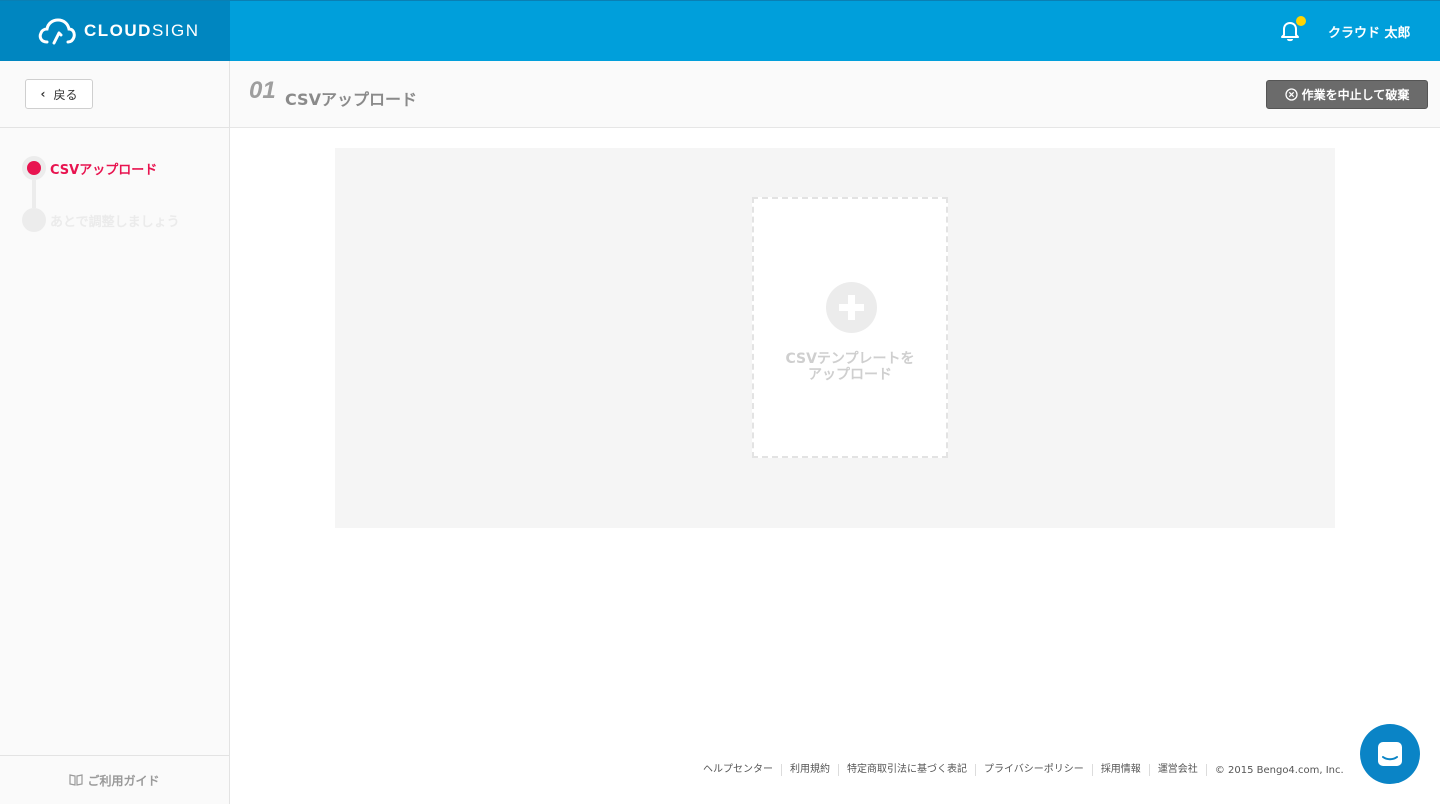 Image resolution: width=1440 pixels, height=804 pixels. Describe the element at coordinates (1291, 94) in the screenshot. I see `close-circle-icon` at that location.